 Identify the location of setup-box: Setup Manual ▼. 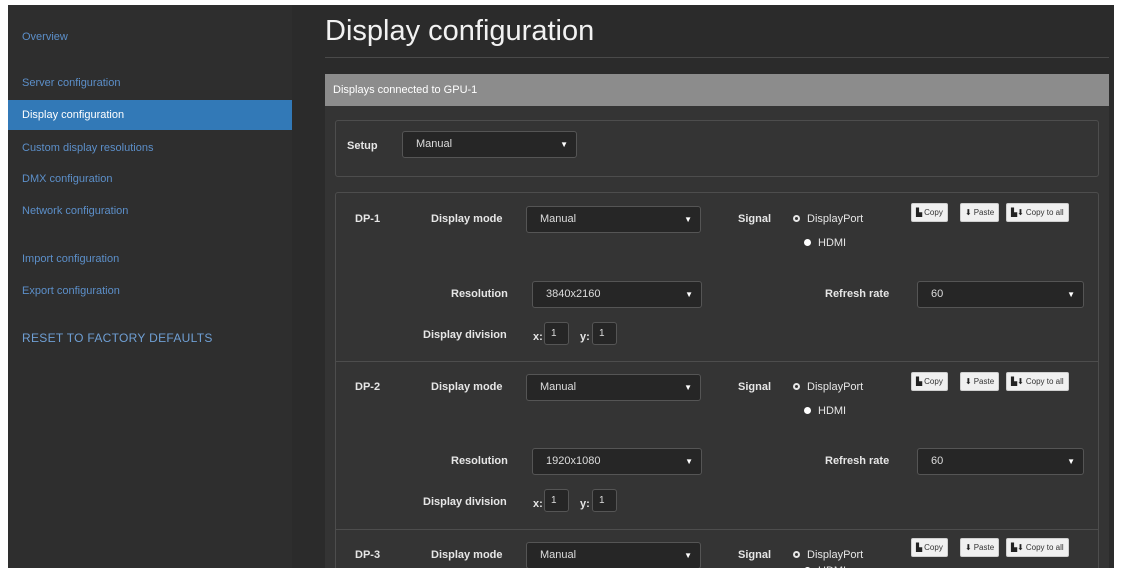
(717, 148).